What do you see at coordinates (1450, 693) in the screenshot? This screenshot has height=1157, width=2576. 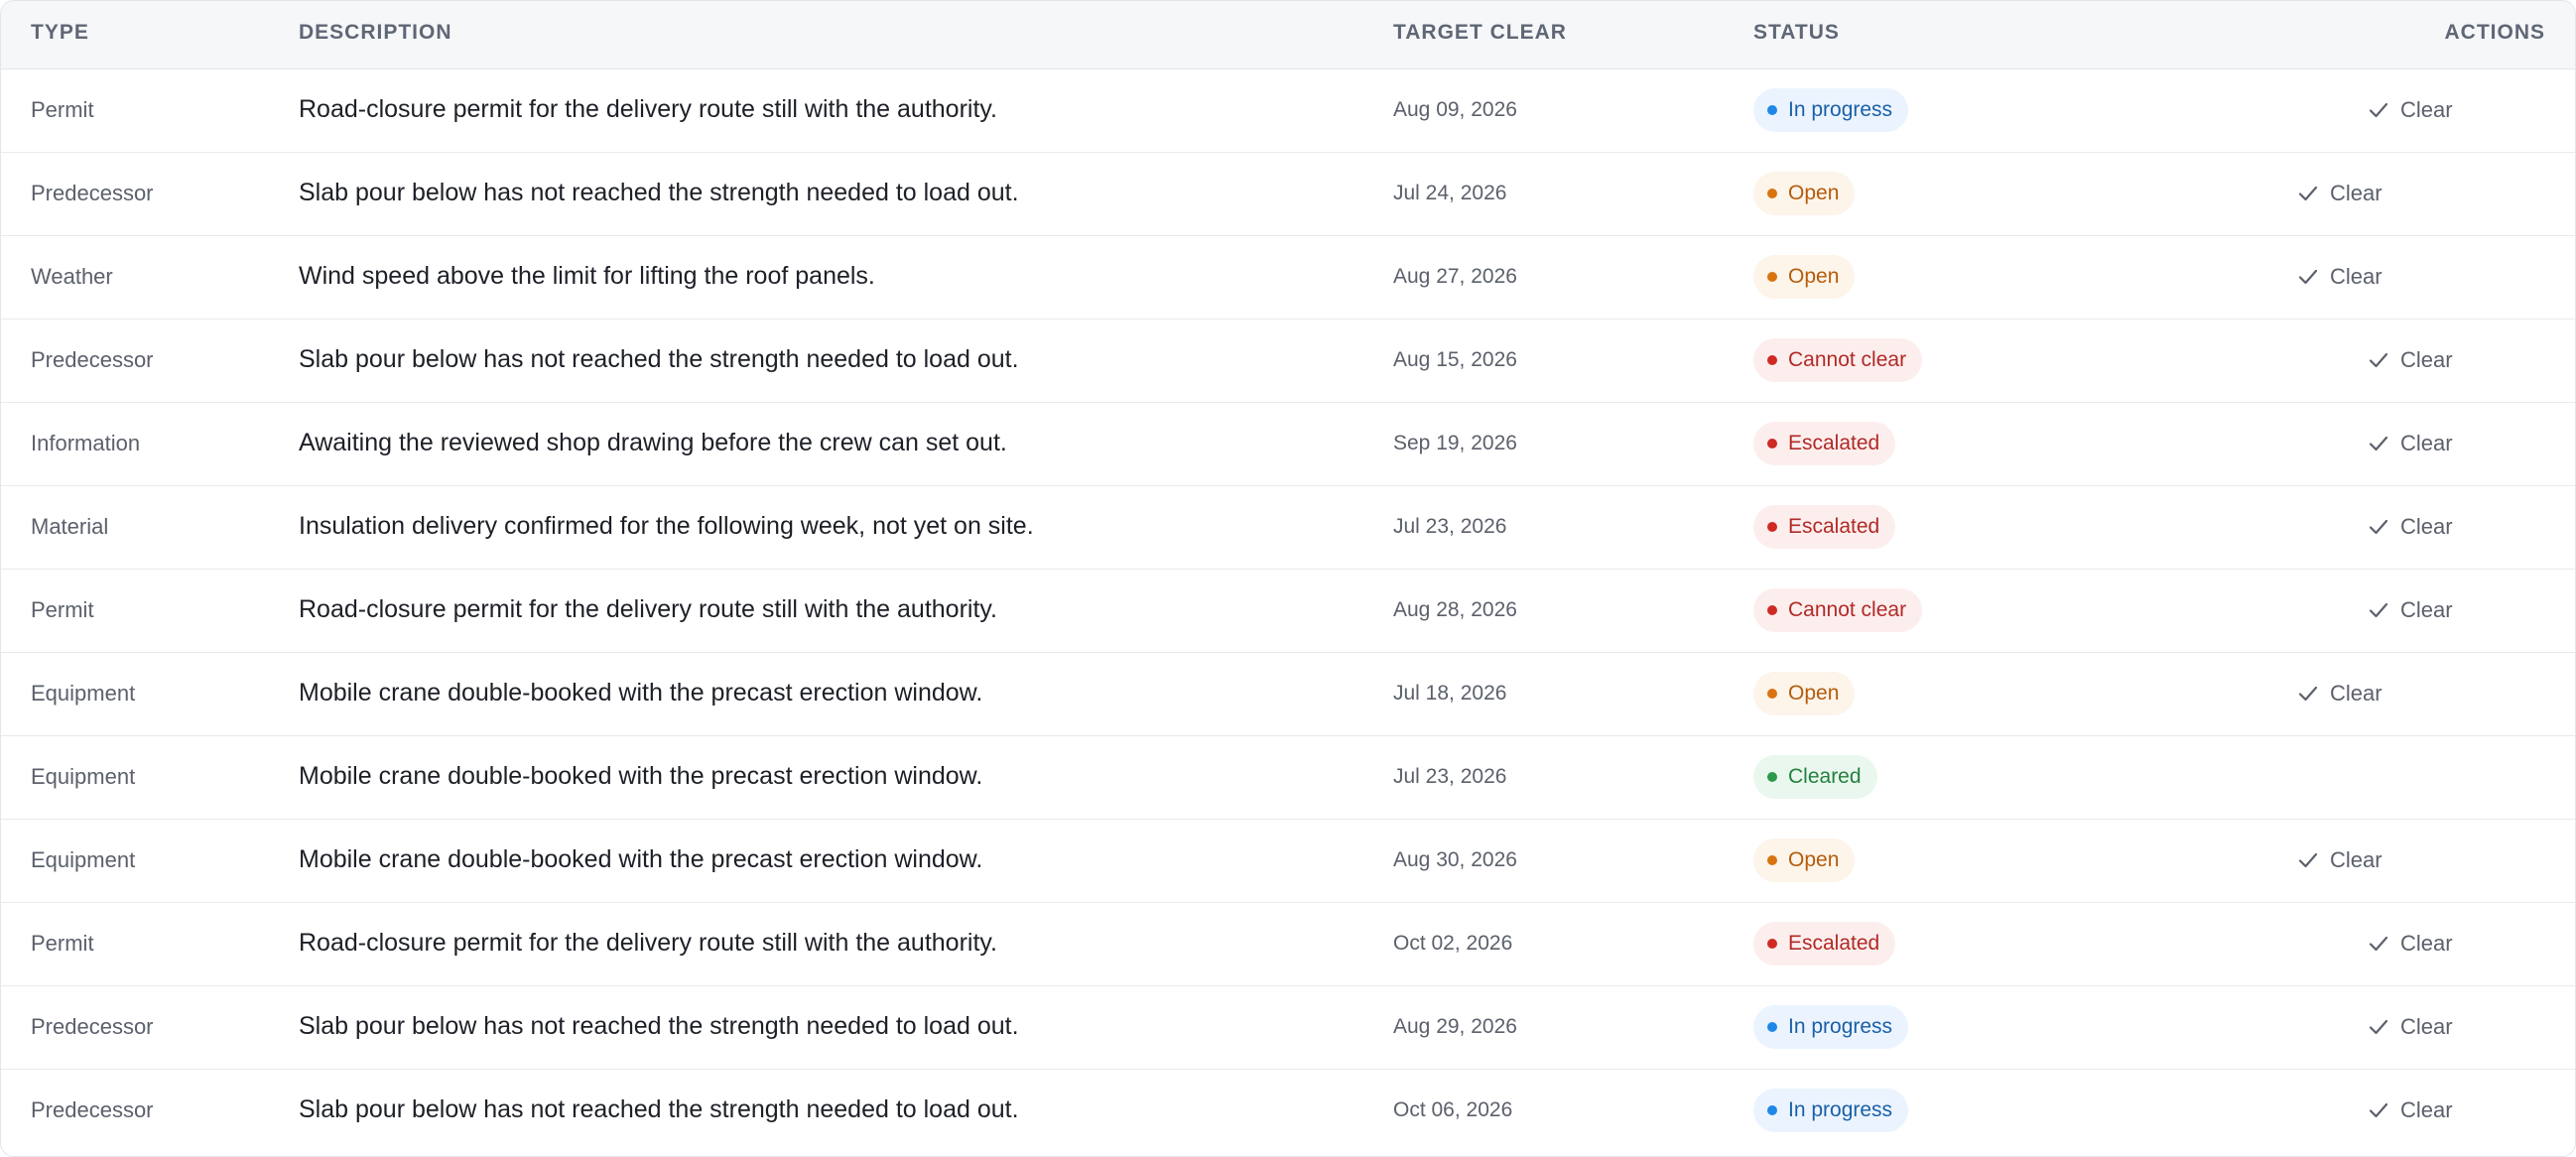 I see `cell-target-clear: Jul 18, 2026` at bounding box center [1450, 693].